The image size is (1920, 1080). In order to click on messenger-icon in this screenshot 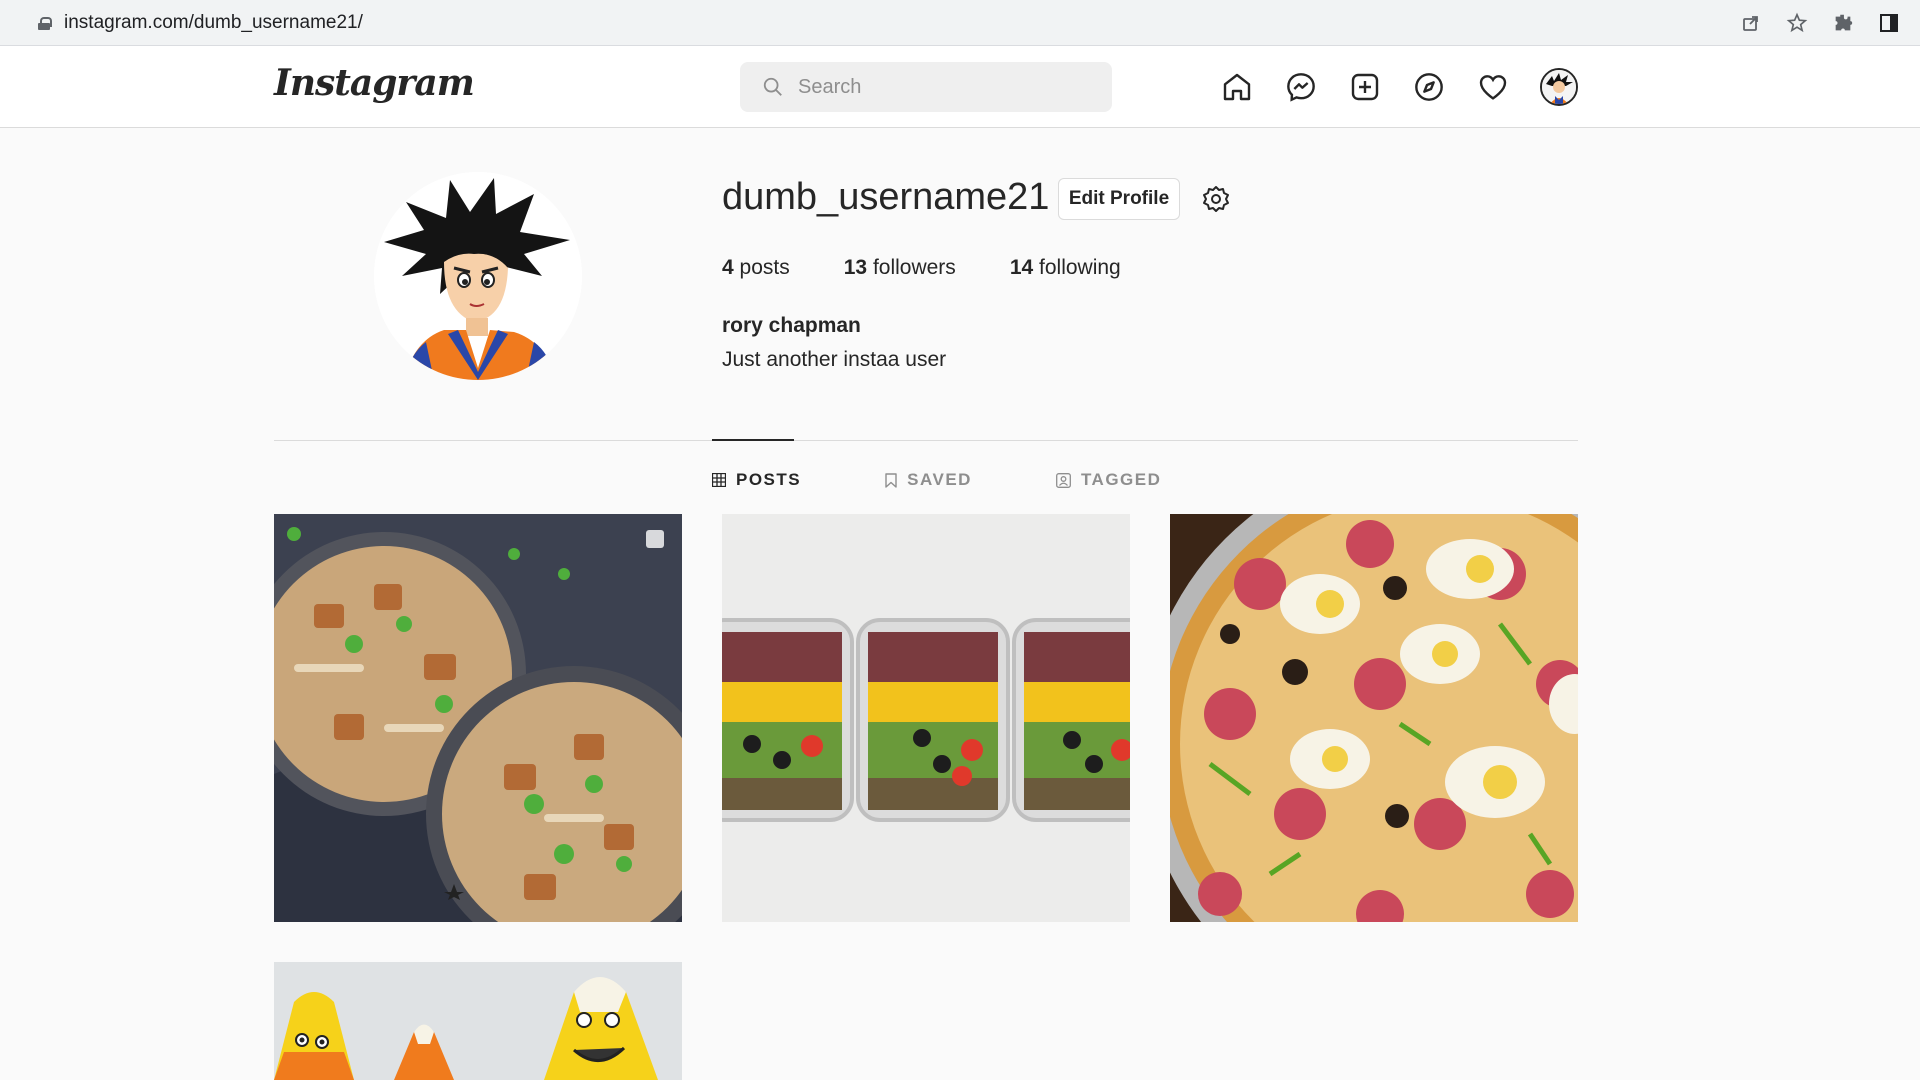, I will do `click(1301, 87)`.